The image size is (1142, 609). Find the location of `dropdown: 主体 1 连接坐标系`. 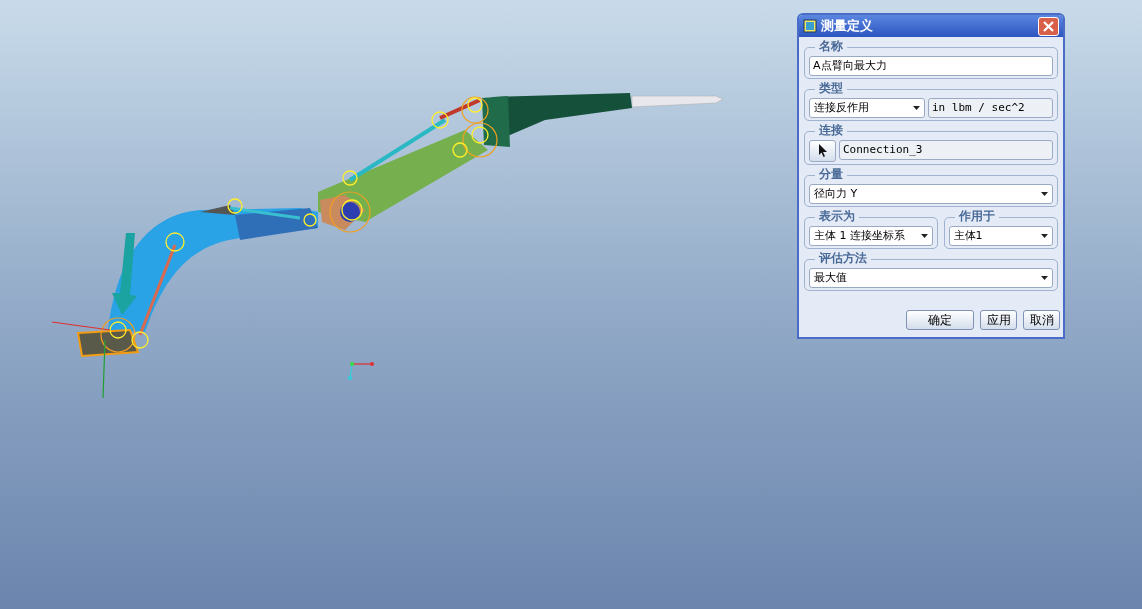

dropdown: 主体 1 连接坐标系 is located at coordinates (871, 236).